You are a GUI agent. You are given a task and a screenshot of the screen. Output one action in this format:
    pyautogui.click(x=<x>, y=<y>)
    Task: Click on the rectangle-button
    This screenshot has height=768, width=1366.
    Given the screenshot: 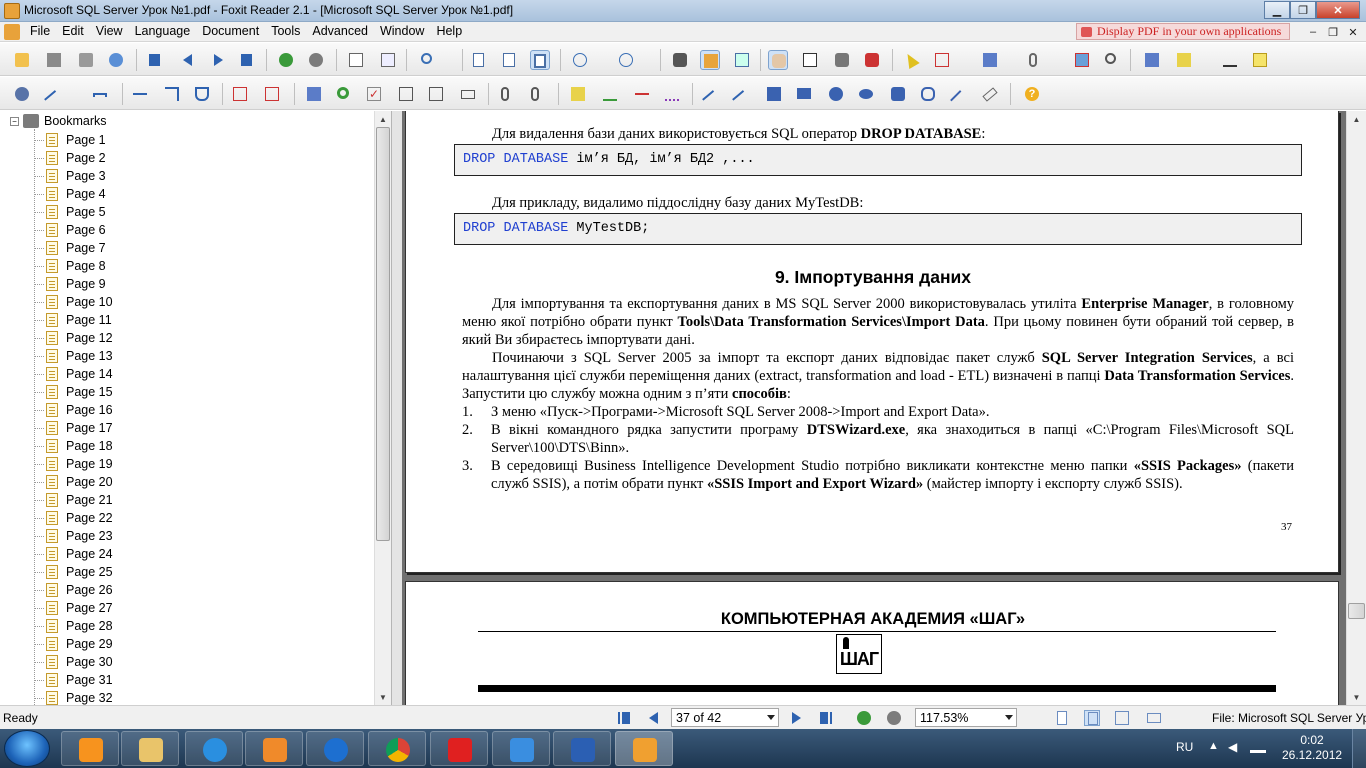 What is the action you would take?
    pyautogui.click(x=990, y=60)
    